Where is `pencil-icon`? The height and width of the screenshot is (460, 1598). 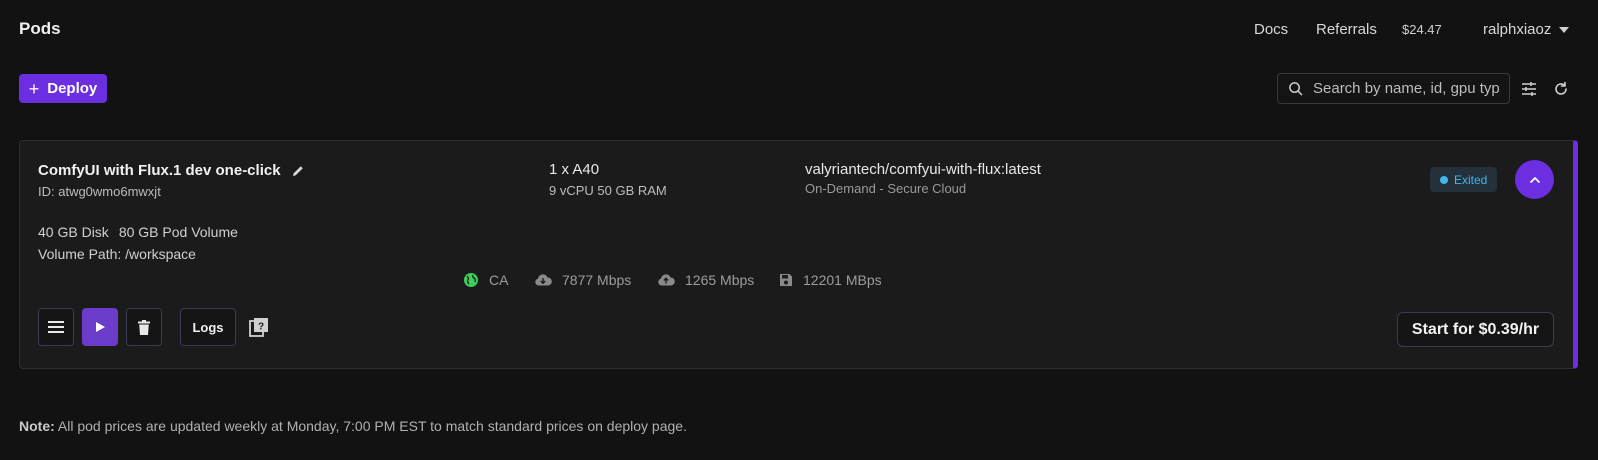
pencil-icon is located at coordinates (298, 171).